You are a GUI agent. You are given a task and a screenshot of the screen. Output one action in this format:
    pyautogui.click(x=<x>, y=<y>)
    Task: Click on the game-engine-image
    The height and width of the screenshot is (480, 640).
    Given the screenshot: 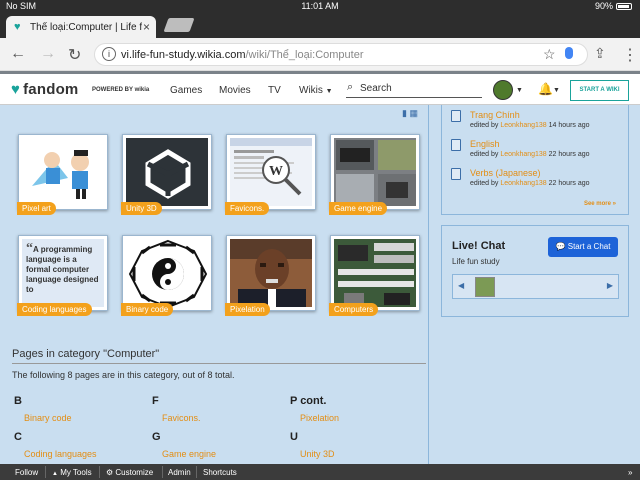 What is the action you would take?
    pyautogui.click(x=375, y=172)
    